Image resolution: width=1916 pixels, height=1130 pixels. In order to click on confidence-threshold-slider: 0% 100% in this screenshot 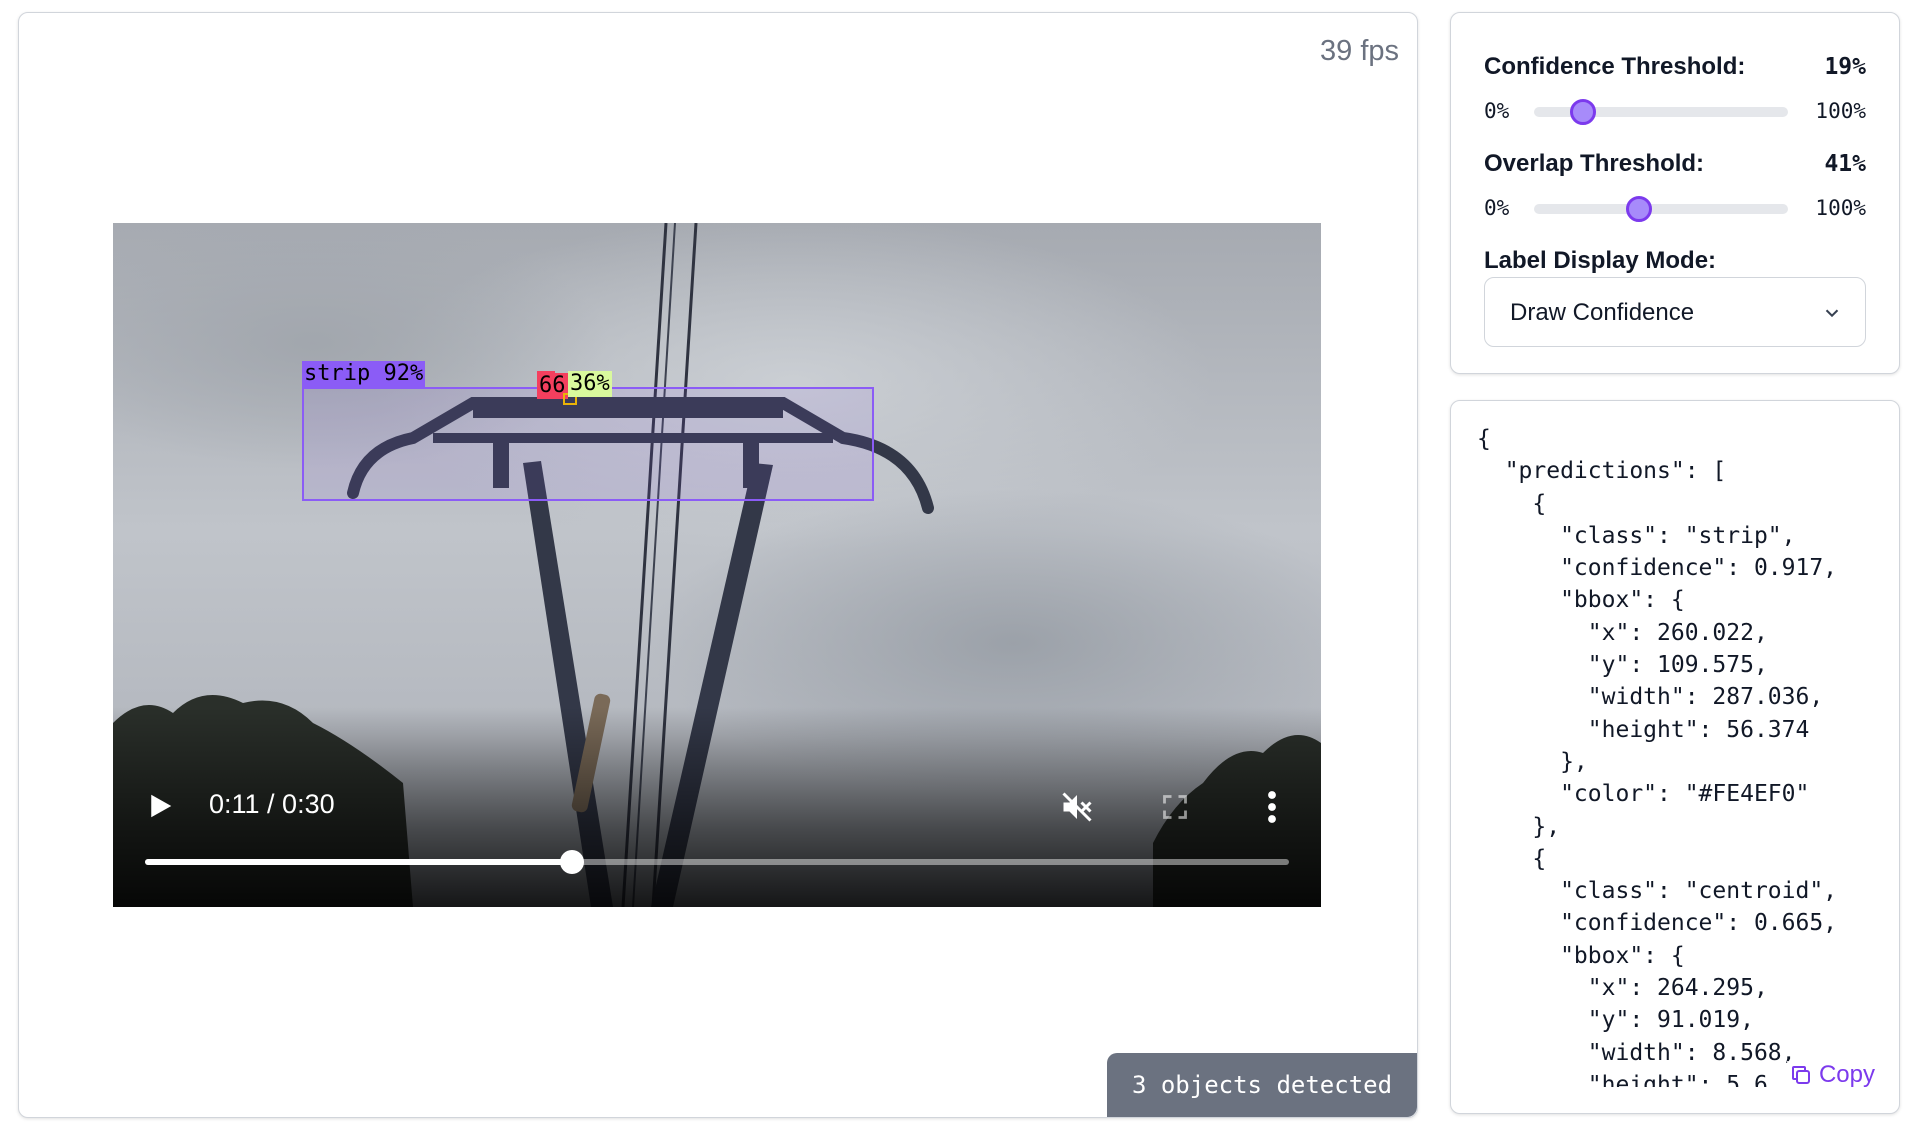, I will do `click(1675, 112)`.